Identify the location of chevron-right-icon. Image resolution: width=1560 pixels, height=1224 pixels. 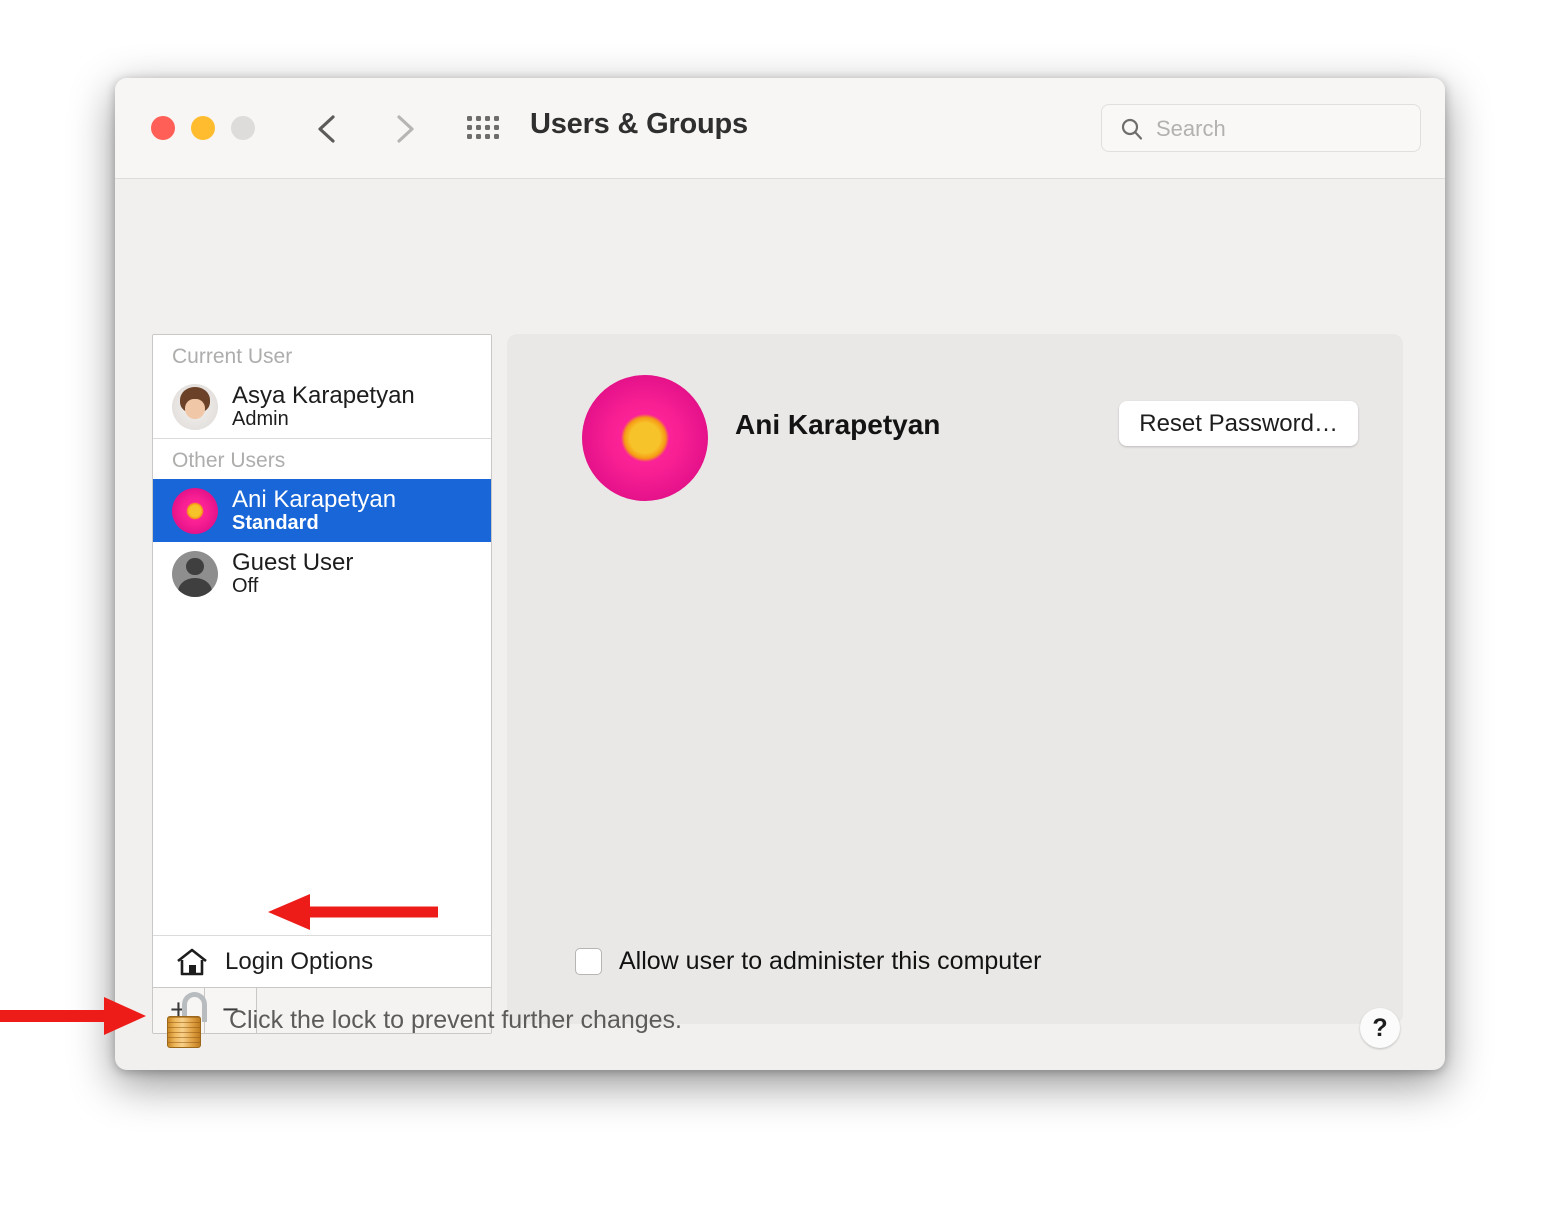
(405, 129).